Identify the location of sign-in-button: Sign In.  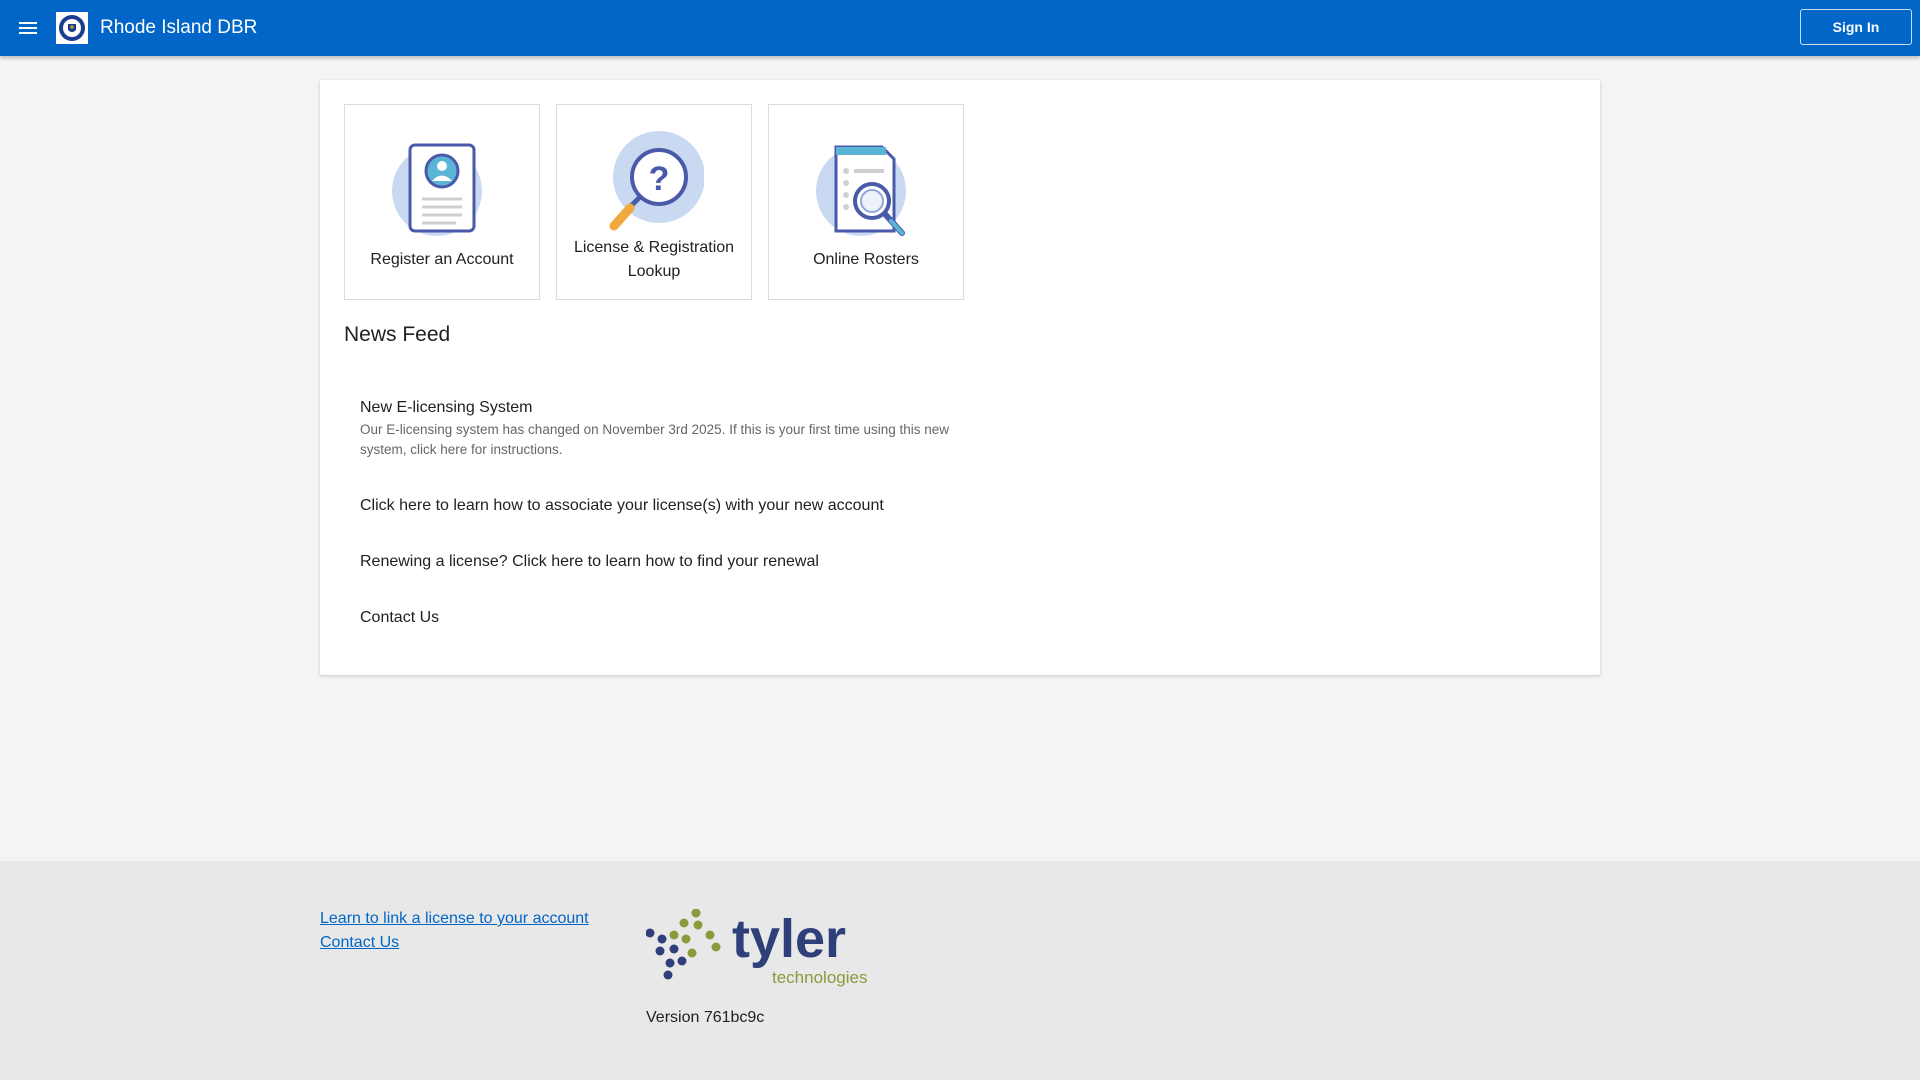
(1856, 27).